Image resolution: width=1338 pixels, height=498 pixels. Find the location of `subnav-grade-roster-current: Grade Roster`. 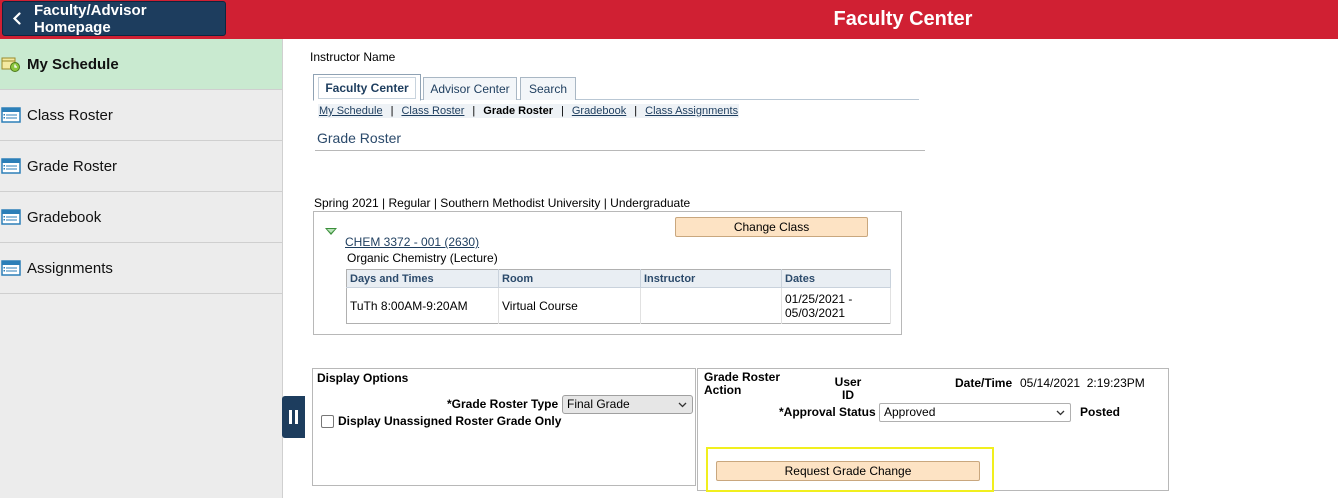

subnav-grade-roster-current: Grade Roster is located at coordinates (518, 111).